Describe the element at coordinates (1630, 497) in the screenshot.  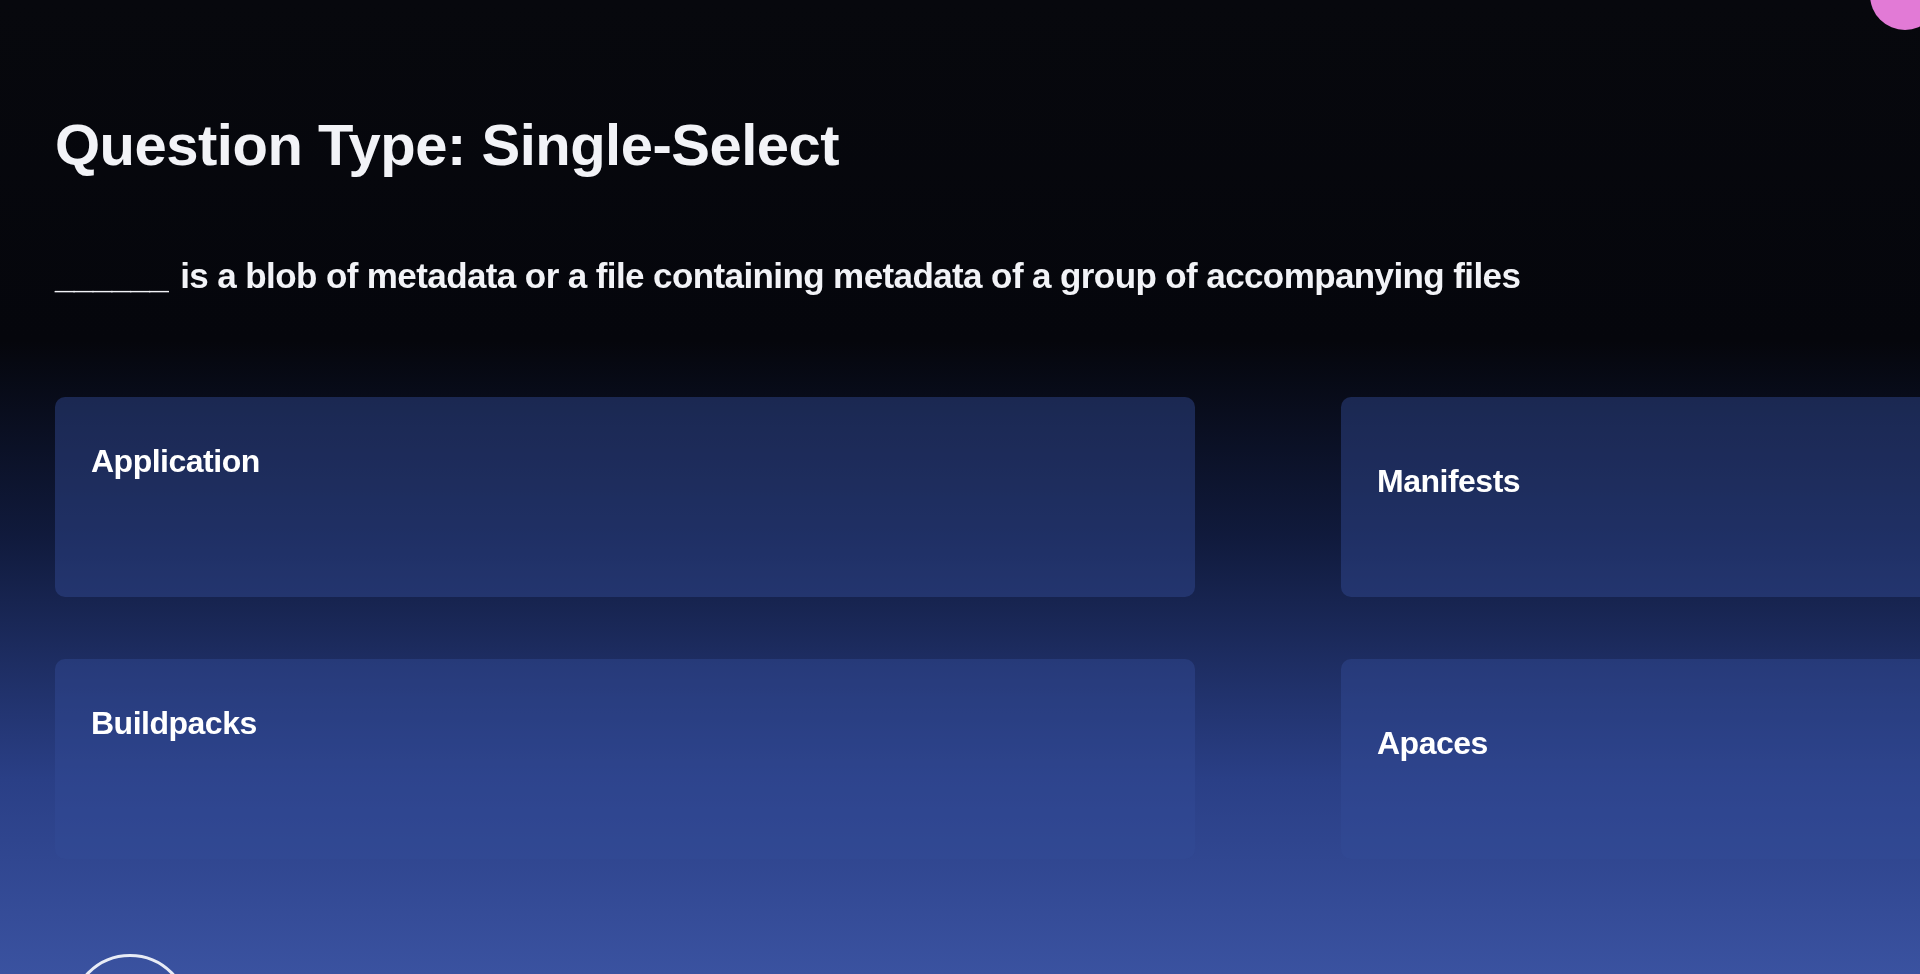
I see `answer-option: Manifests` at that location.